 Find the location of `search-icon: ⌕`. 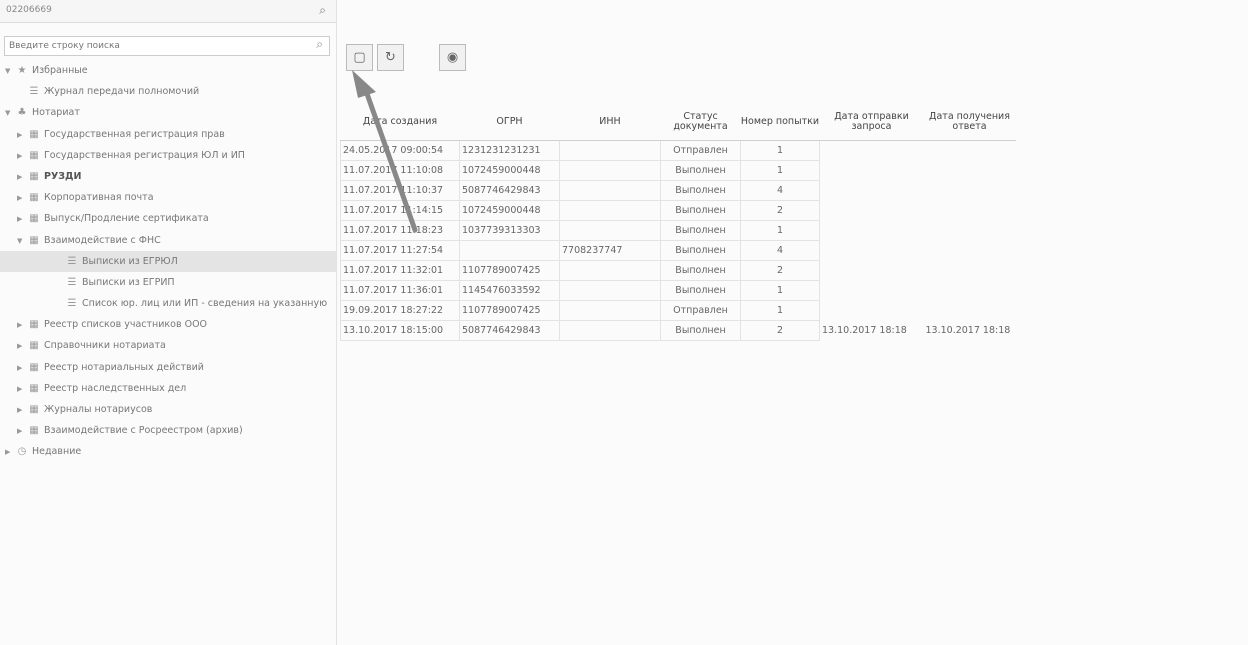

search-icon: ⌕ is located at coordinates (322, 10).